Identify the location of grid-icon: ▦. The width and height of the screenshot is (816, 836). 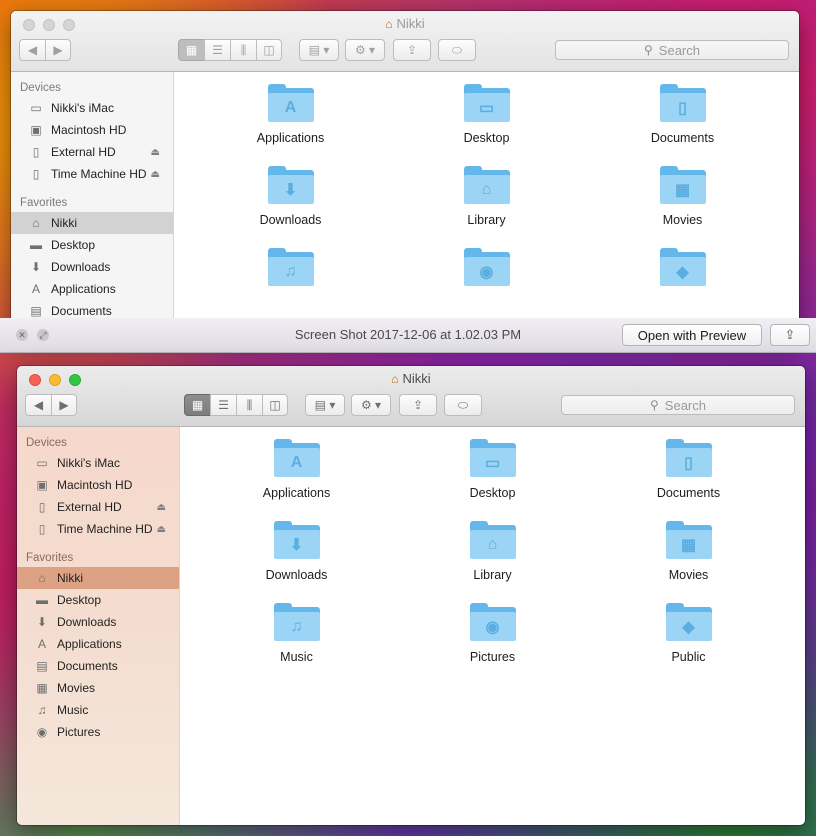
(191, 50).